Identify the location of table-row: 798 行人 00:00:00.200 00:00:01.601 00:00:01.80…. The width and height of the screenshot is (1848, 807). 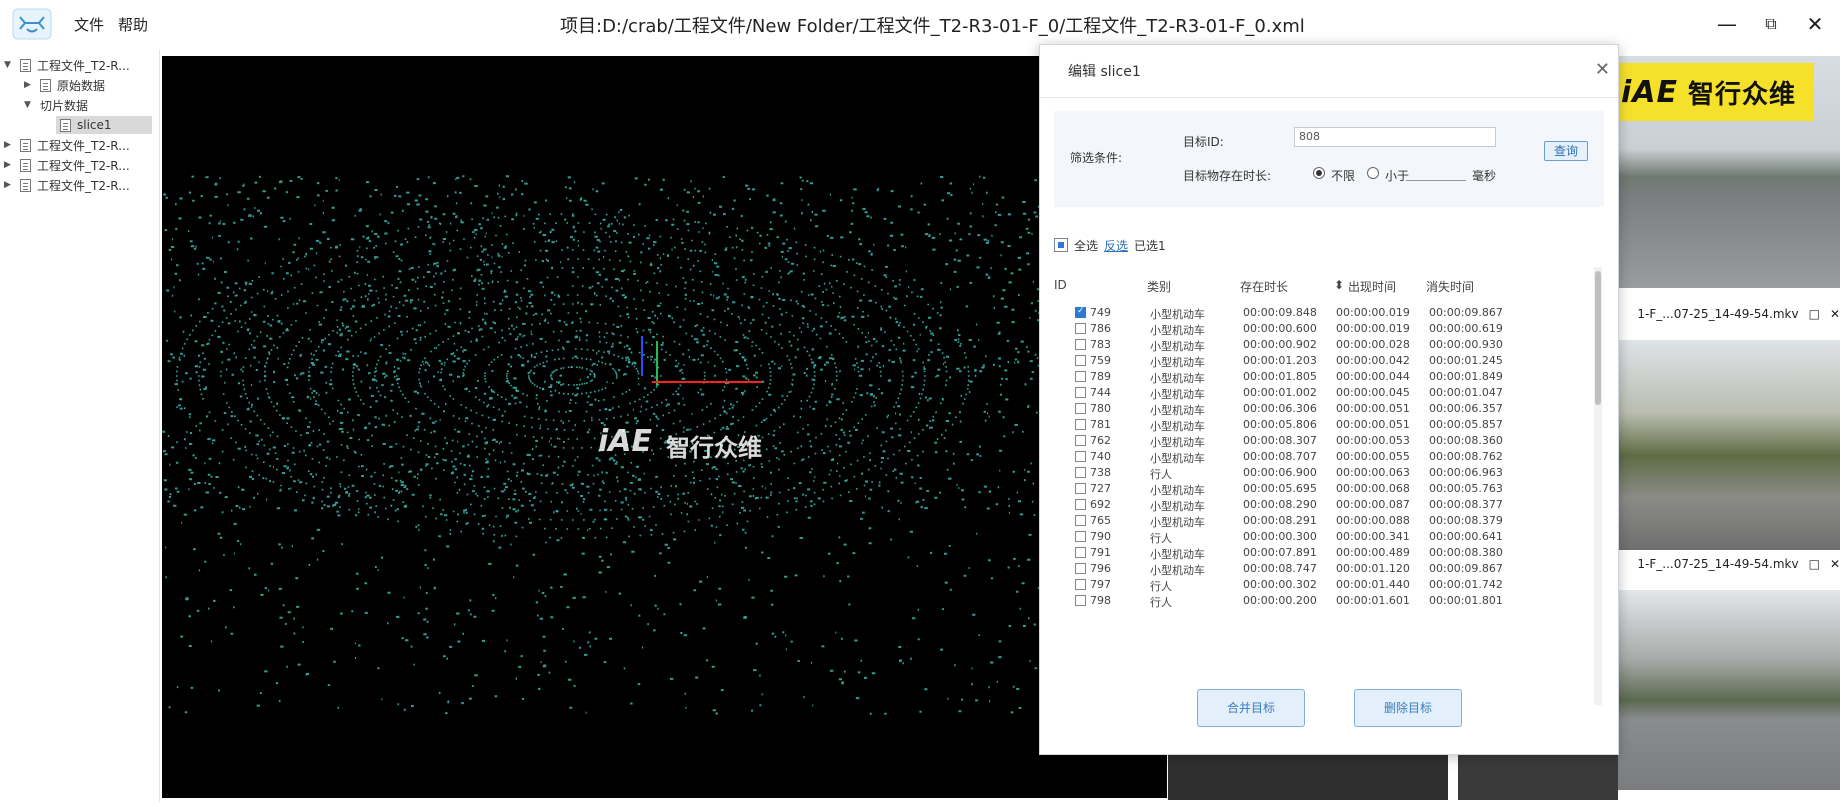
(1319, 601).